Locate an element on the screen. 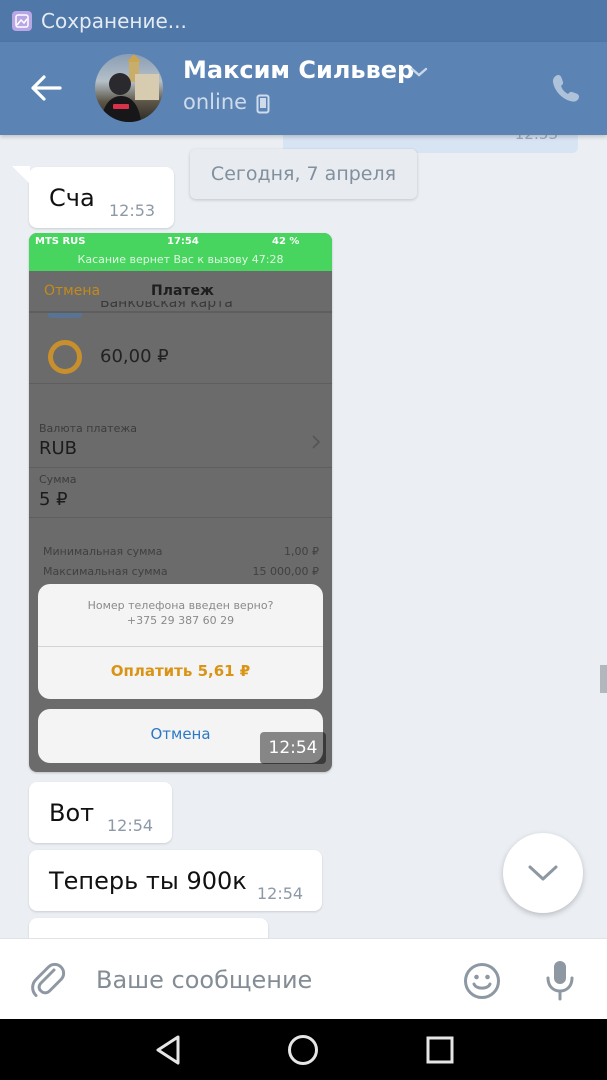 The image size is (607, 1080). contact-name: Максим Сильвер is located at coordinates (298, 70).